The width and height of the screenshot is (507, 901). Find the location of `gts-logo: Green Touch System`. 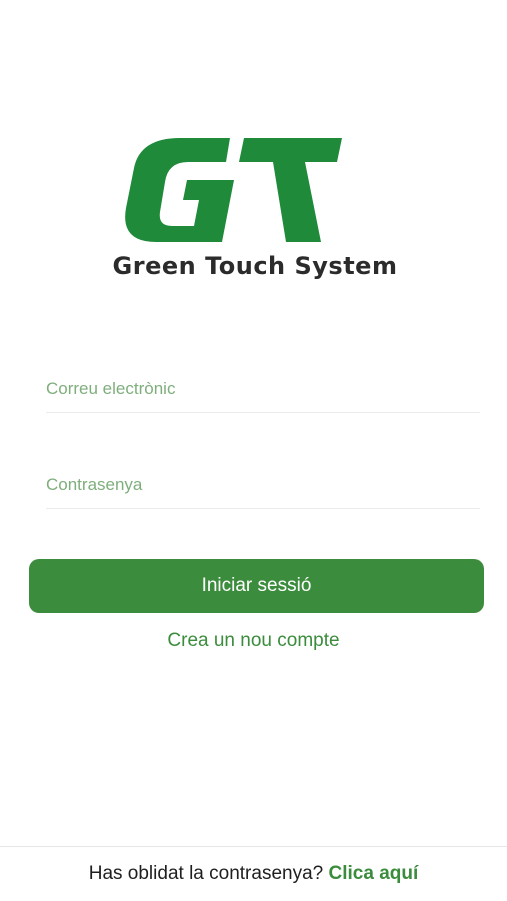

gts-logo: Green Touch System is located at coordinates (255, 210).